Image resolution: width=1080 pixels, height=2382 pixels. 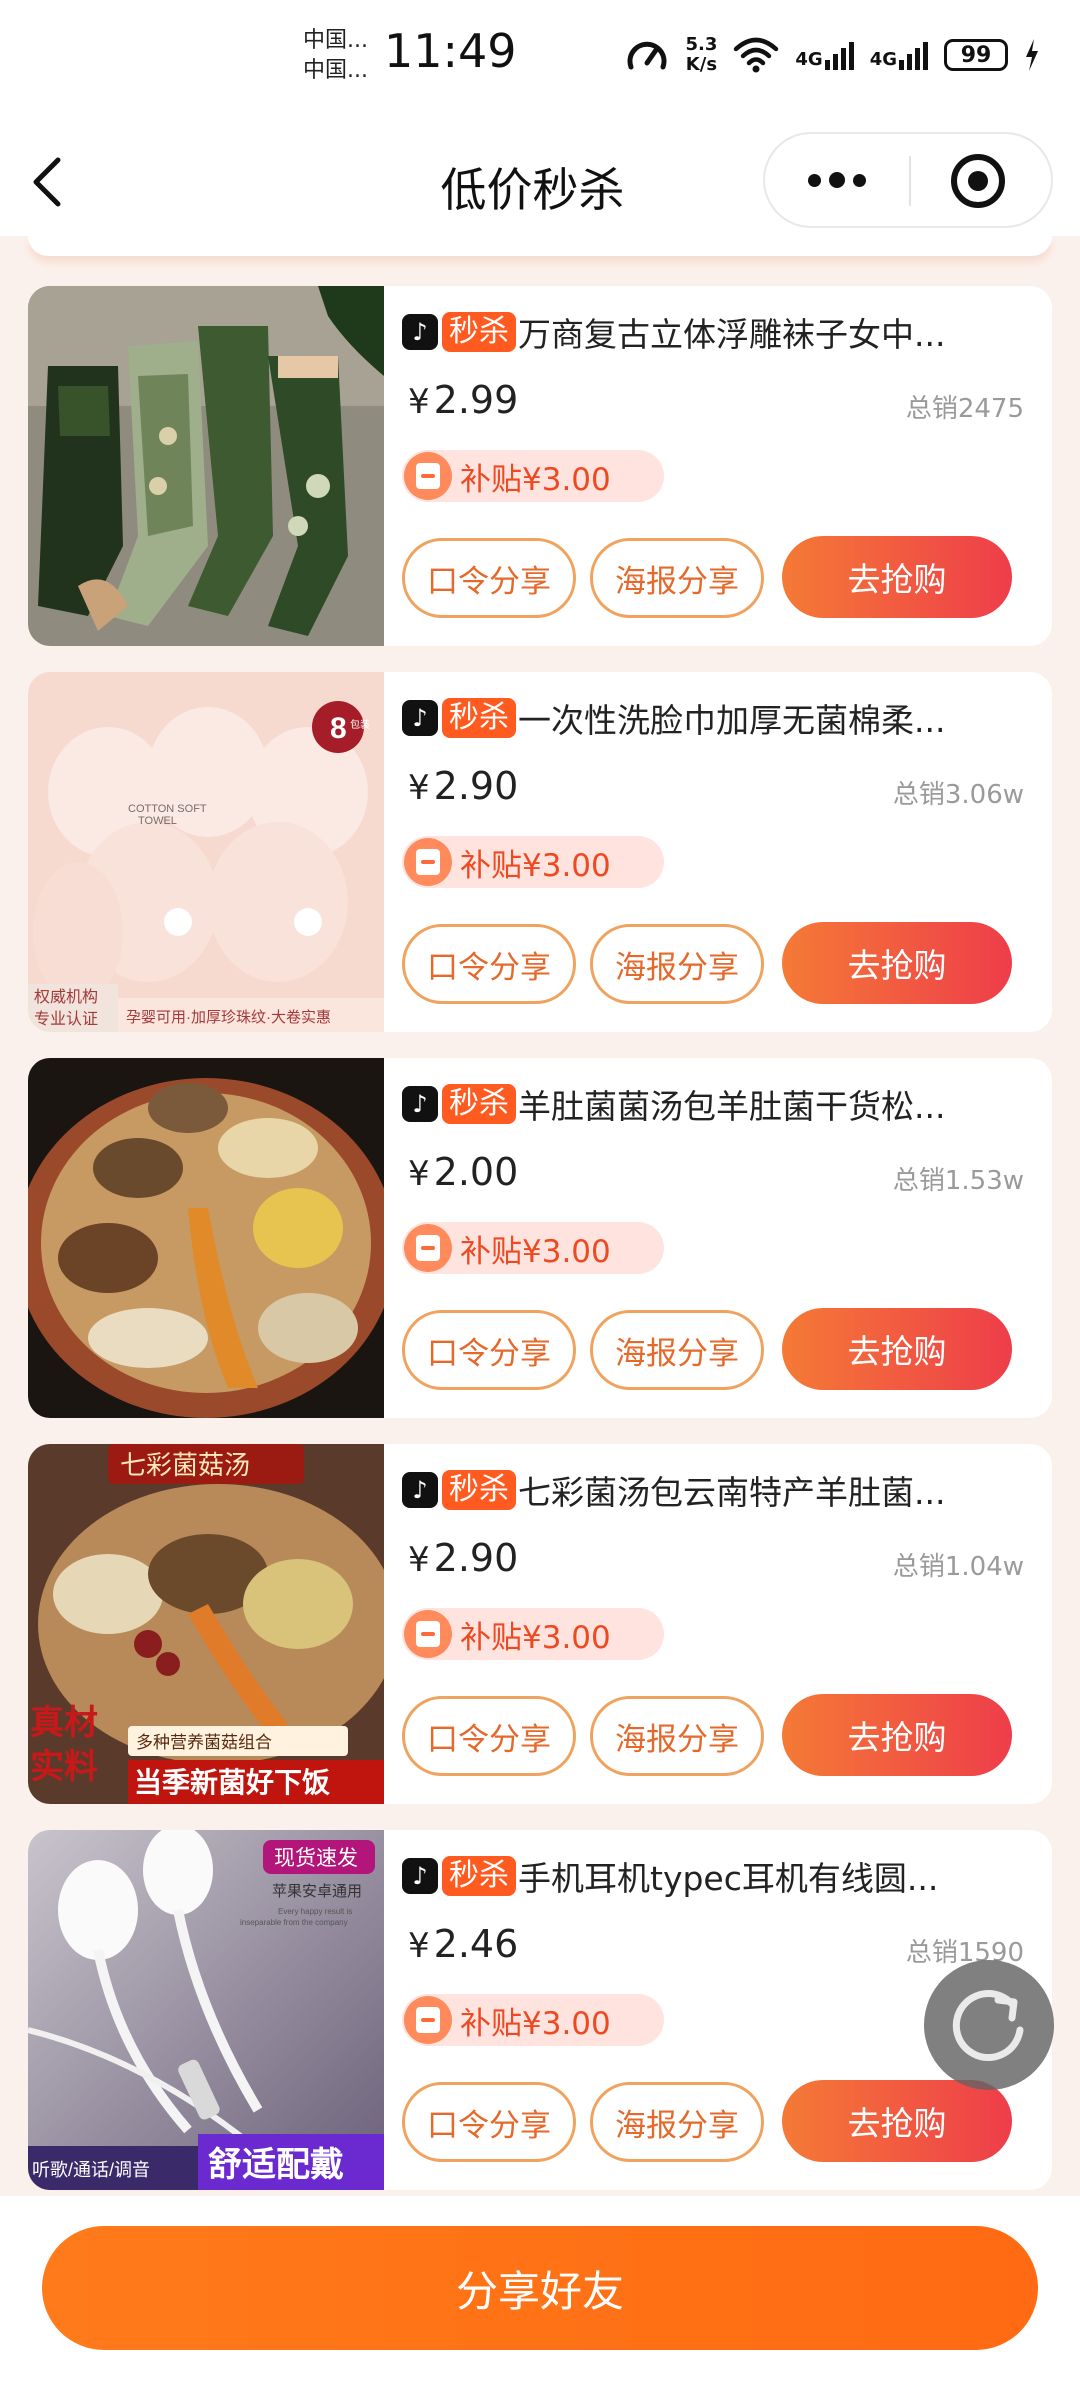 I want to click on capsule-divider, so click(x=910, y=181).